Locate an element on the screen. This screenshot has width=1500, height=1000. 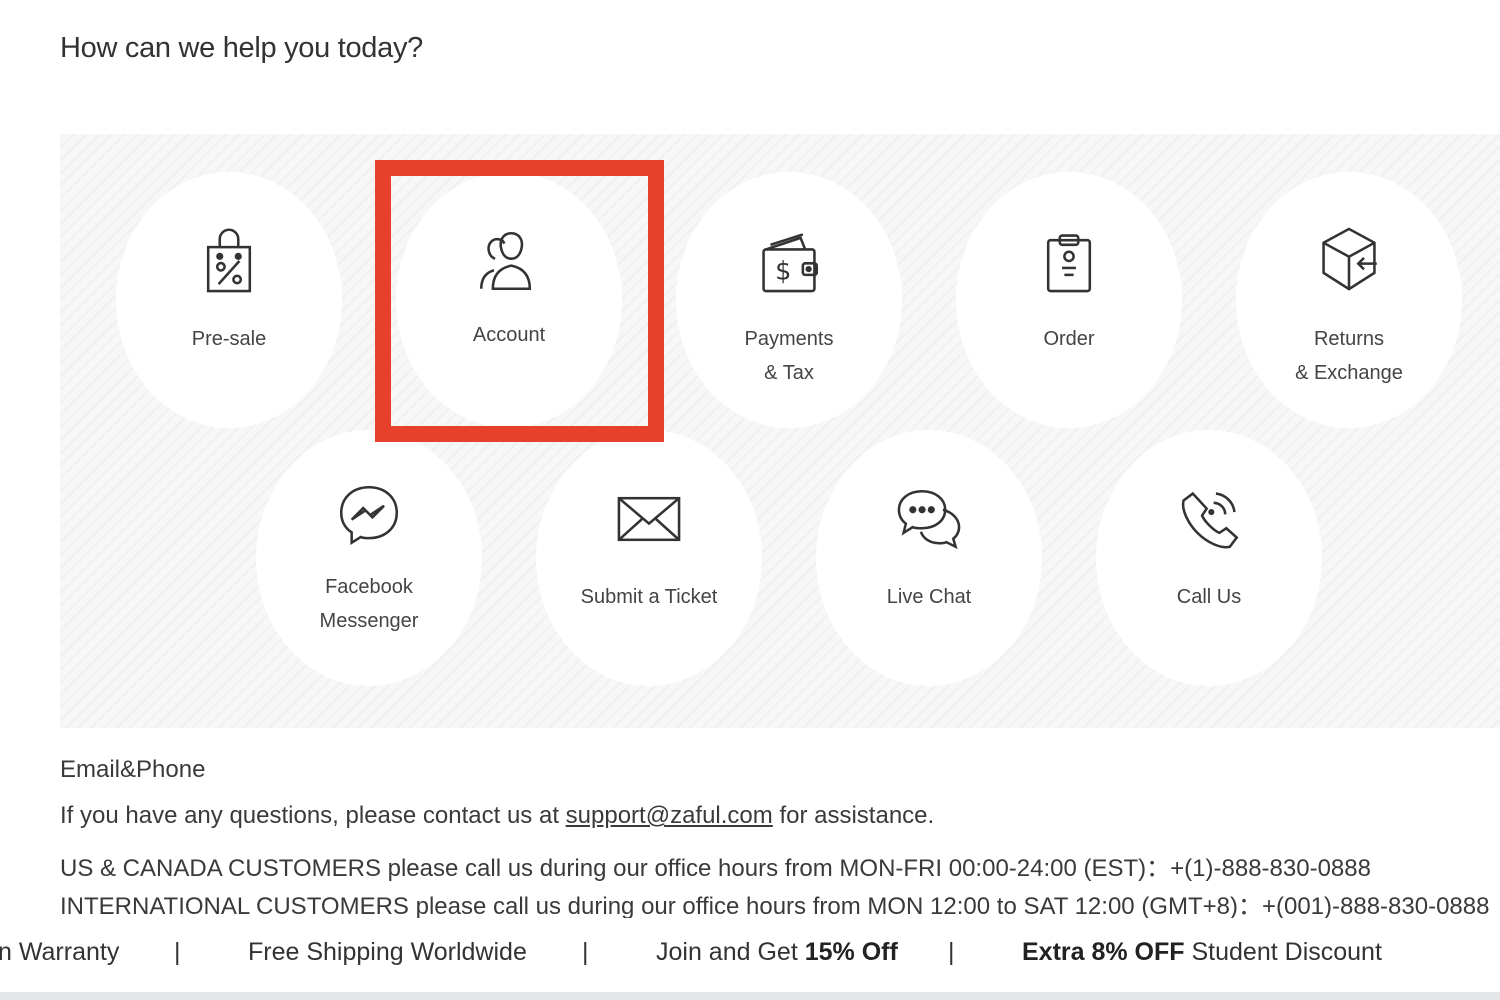
returns-label-line1: Returns is located at coordinates (1349, 339).